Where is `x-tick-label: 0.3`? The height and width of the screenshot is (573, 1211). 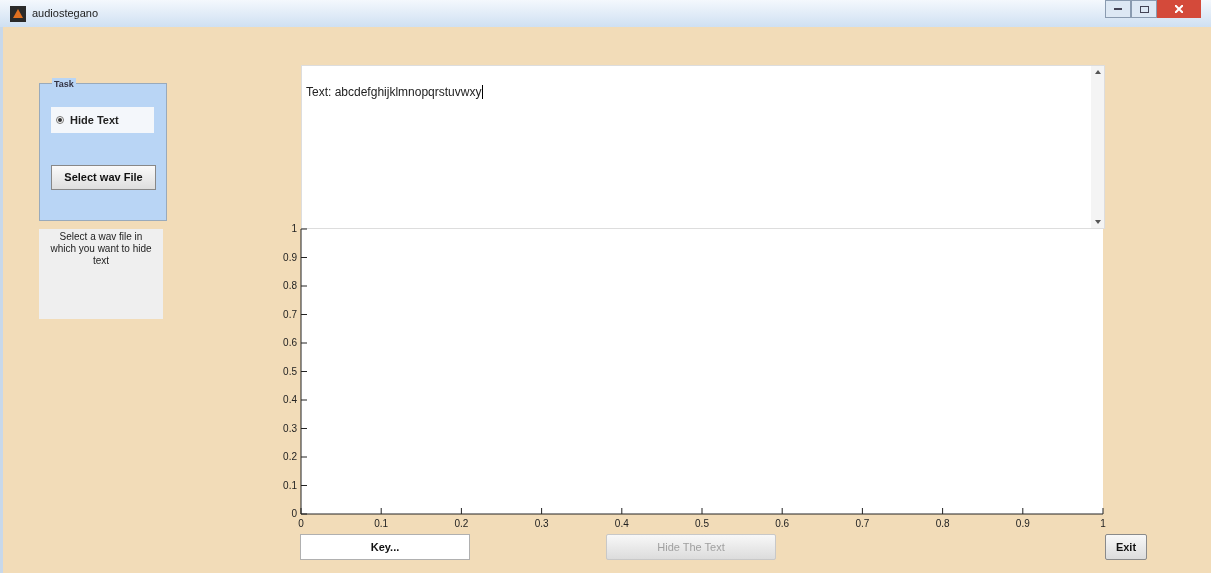 x-tick-label: 0.3 is located at coordinates (541, 523).